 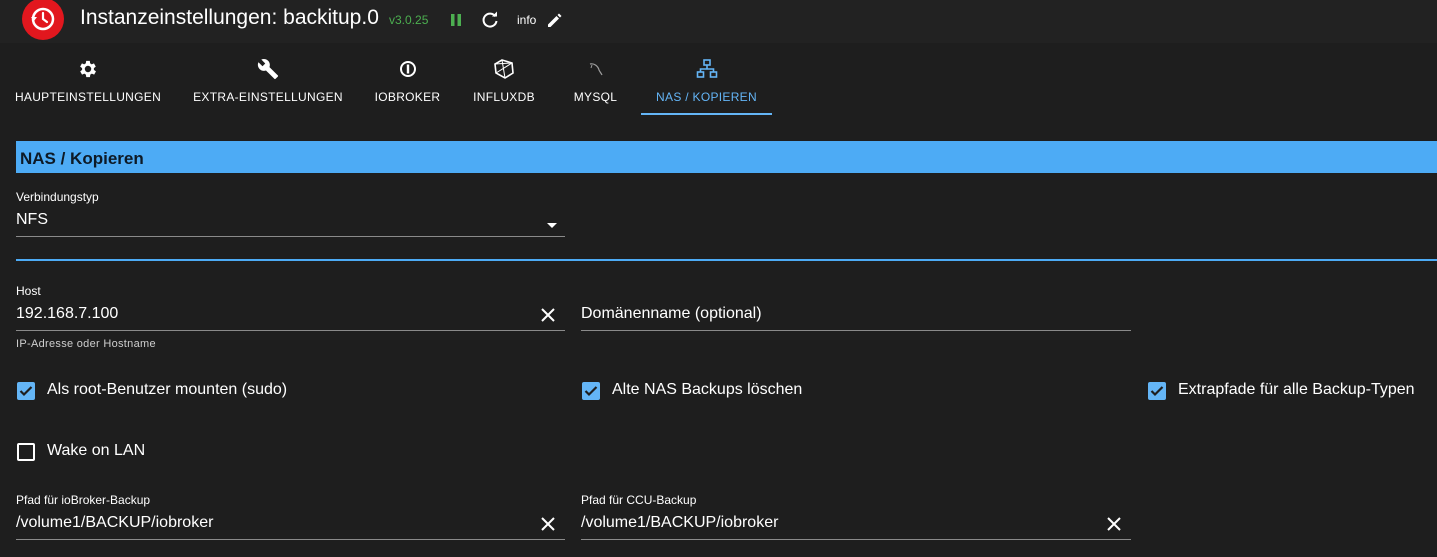 I want to click on ccu-path-label: Pfad für CCU-Backup, so click(x=639, y=500).